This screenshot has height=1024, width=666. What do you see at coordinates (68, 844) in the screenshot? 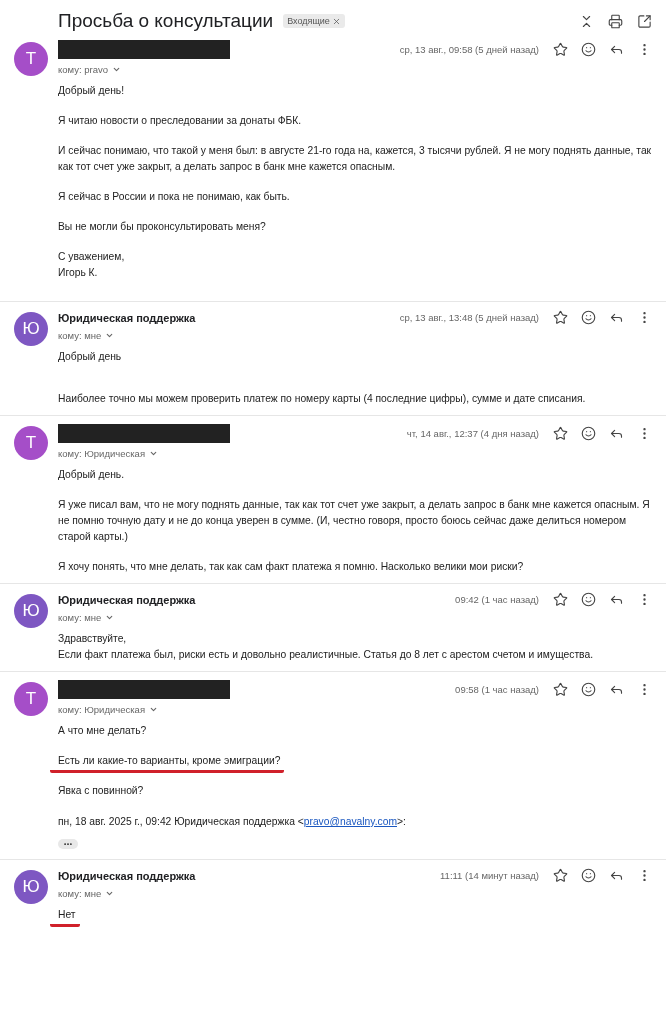
I see `show-trimmed-button` at bounding box center [68, 844].